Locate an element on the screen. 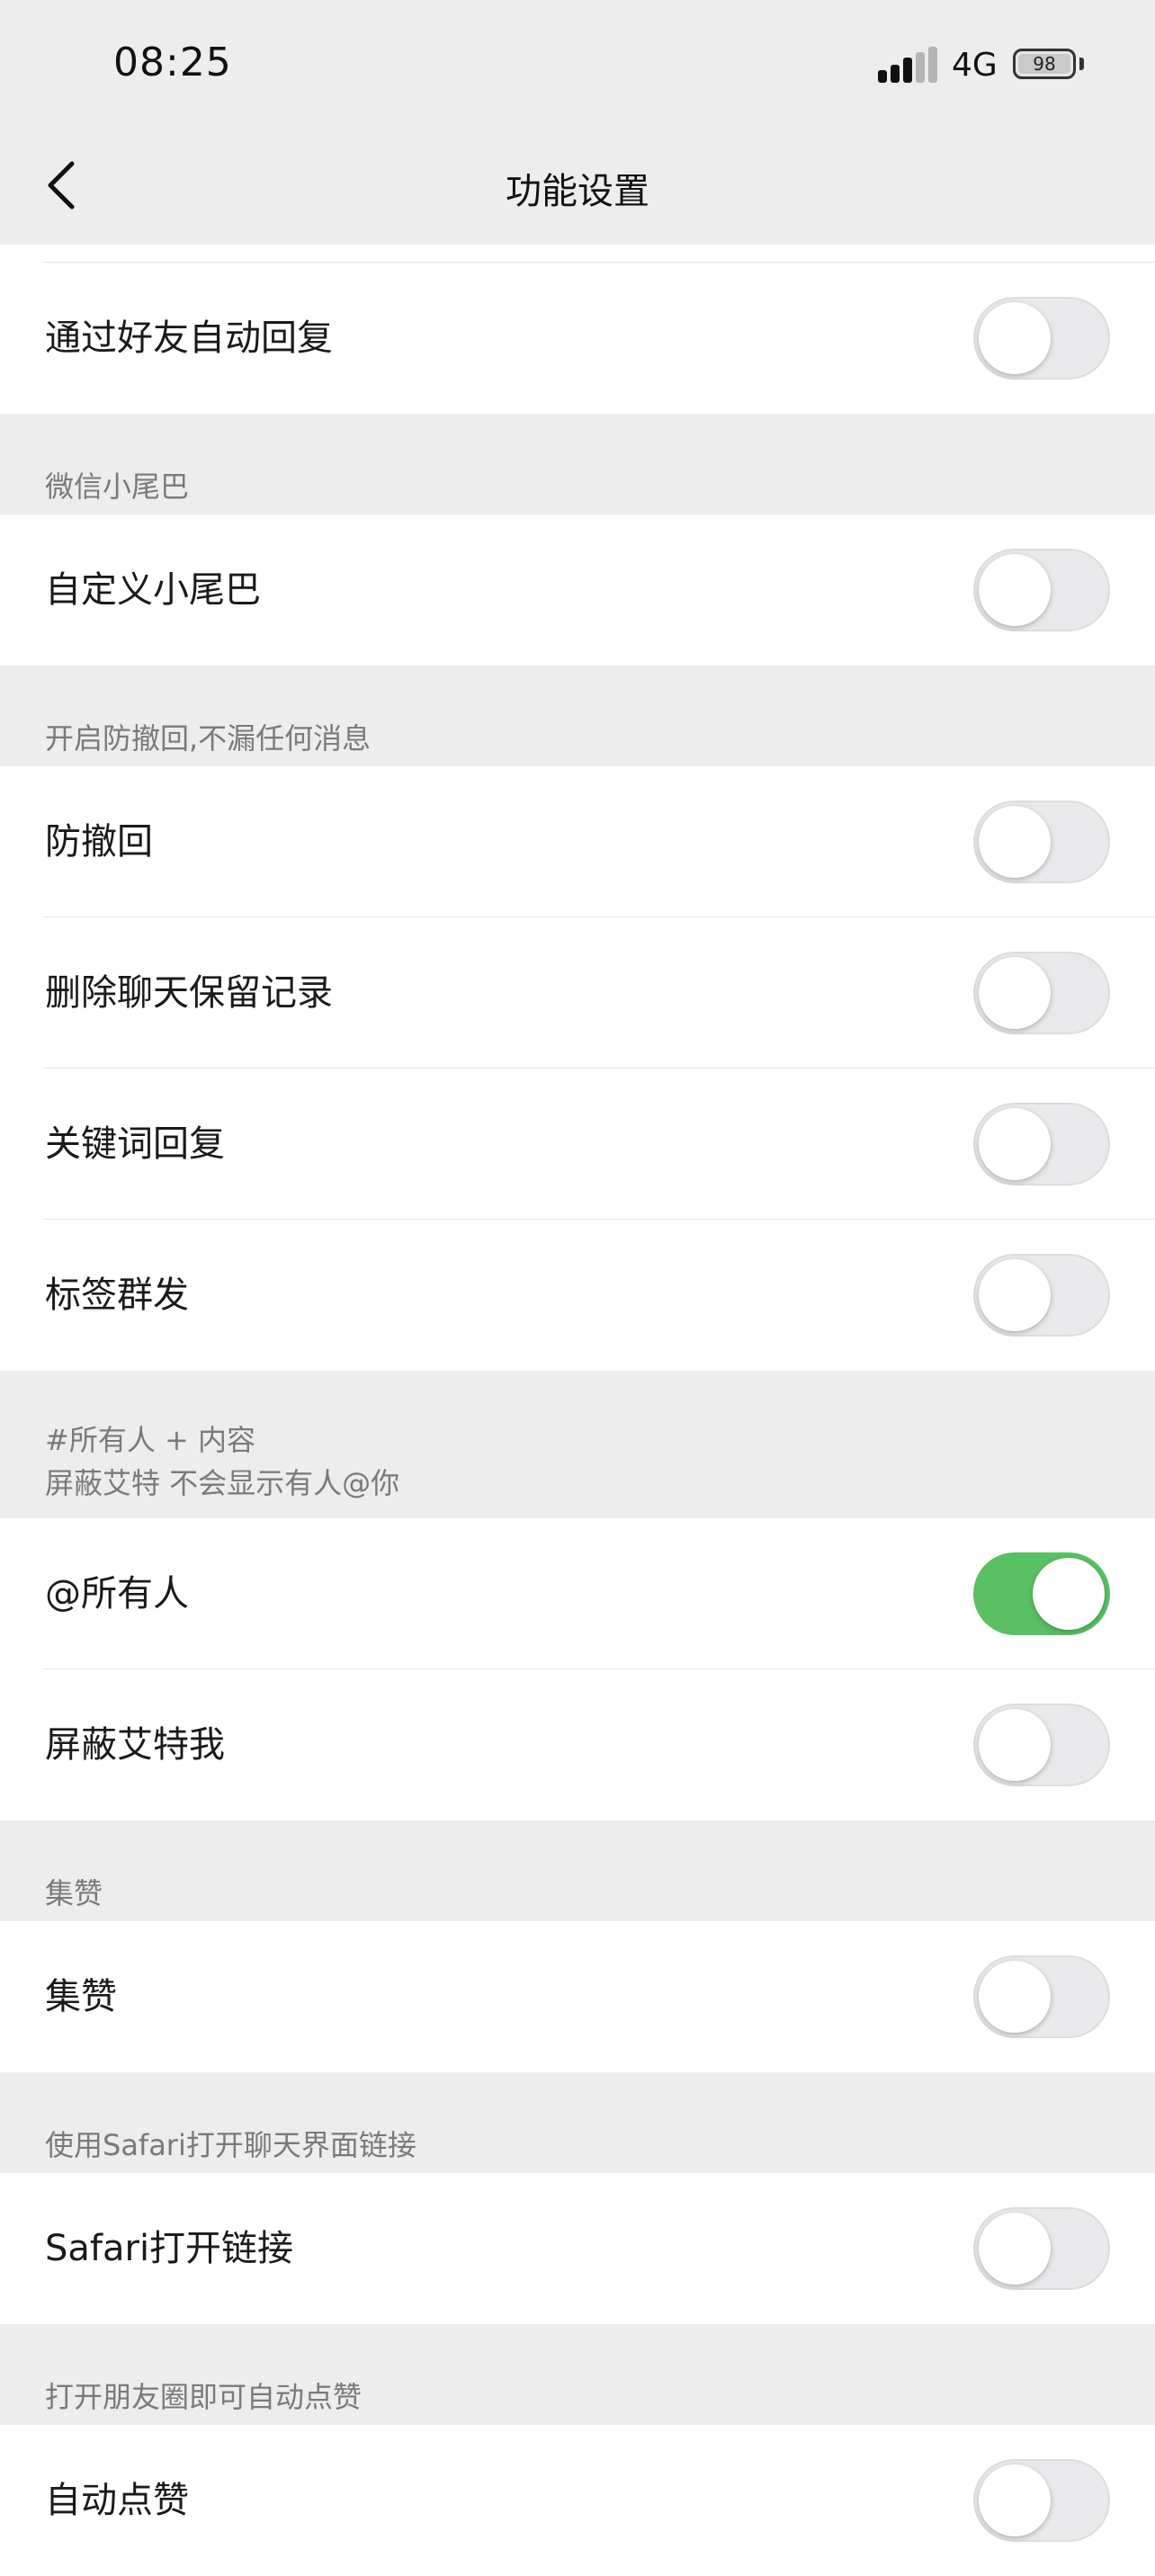 The height and width of the screenshot is (2576, 1155). toggle-custom-tail is located at coordinates (1041, 590).